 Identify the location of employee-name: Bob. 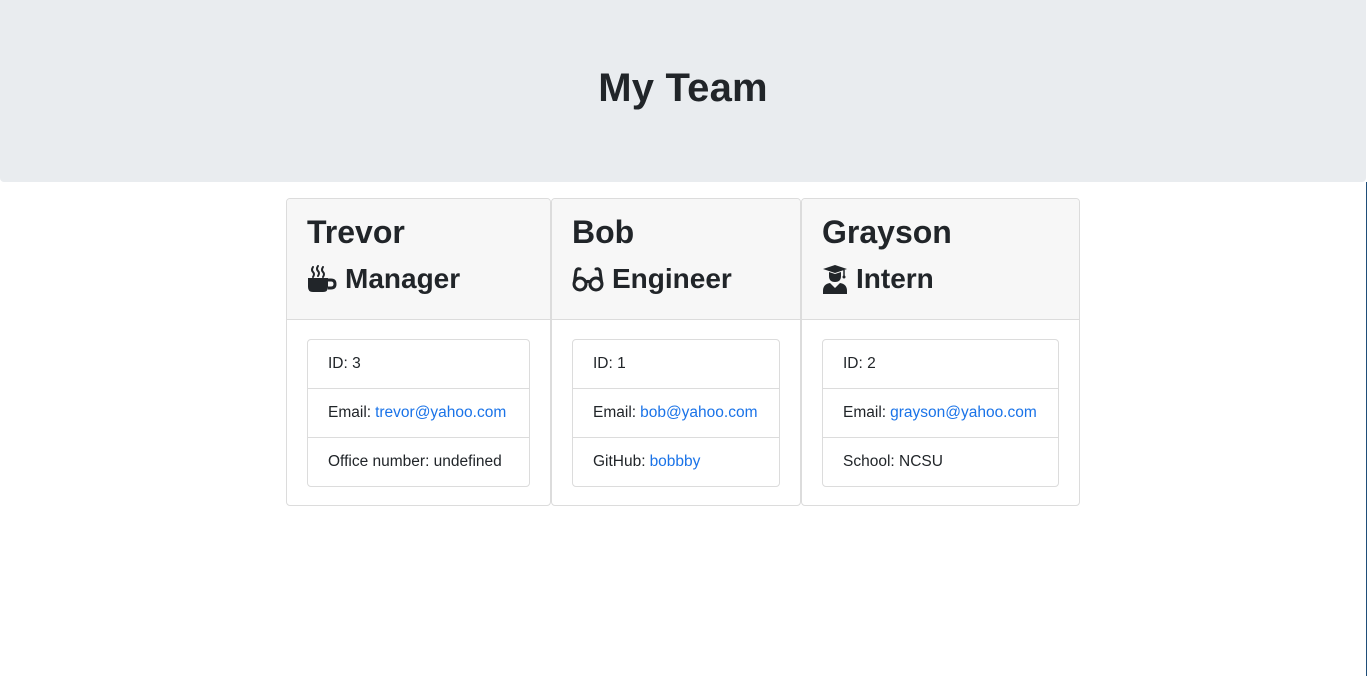
(603, 232).